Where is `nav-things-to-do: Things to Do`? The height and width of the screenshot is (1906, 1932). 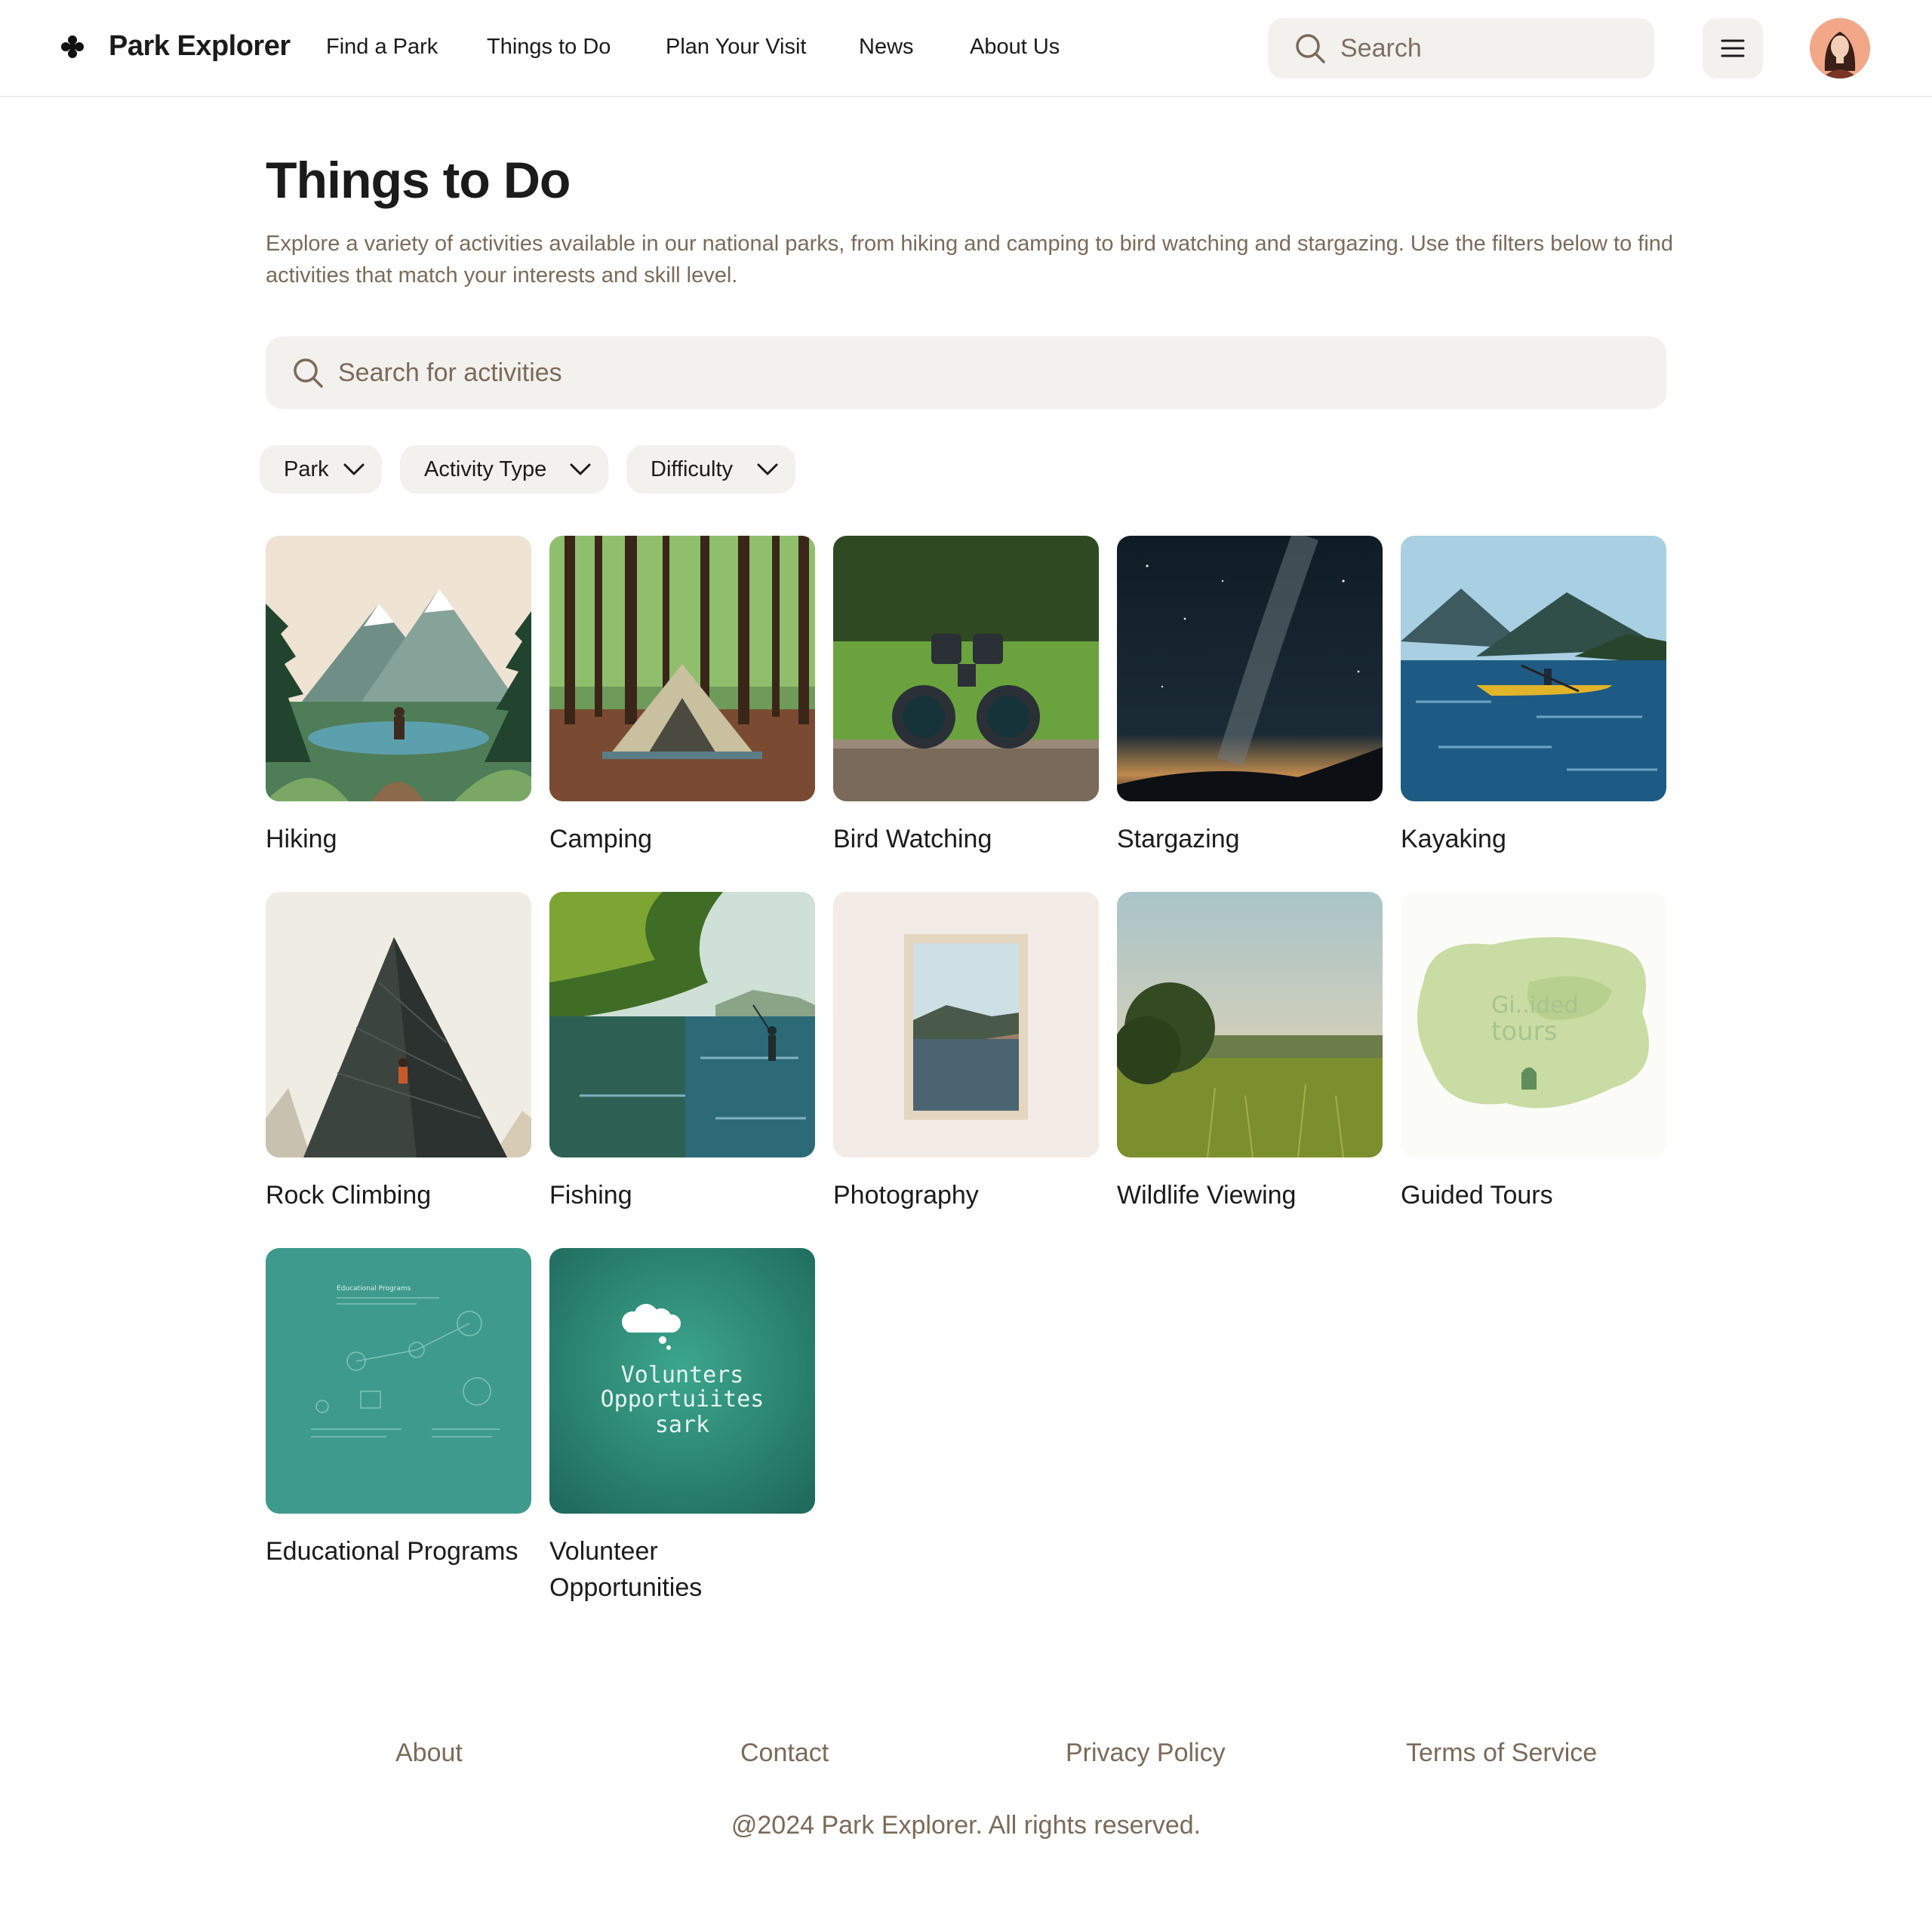
nav-things-to-do: Things to Do is located at coordinates (549, 48).